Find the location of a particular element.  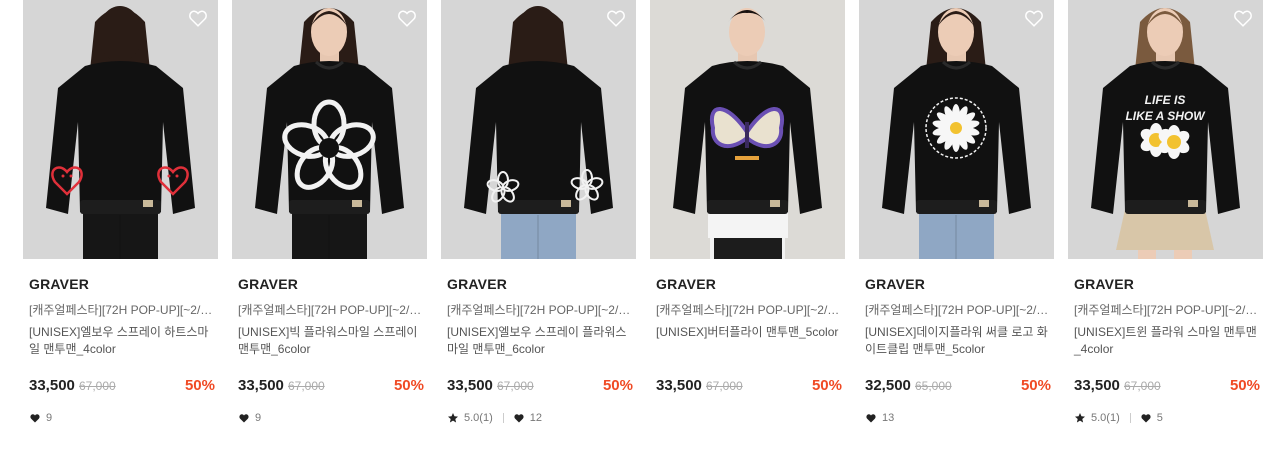

product-name: [UNISEX]데이지플라워 써클 로고 화이트클립 맨투맨_5color is located at coordinates (958, 341).